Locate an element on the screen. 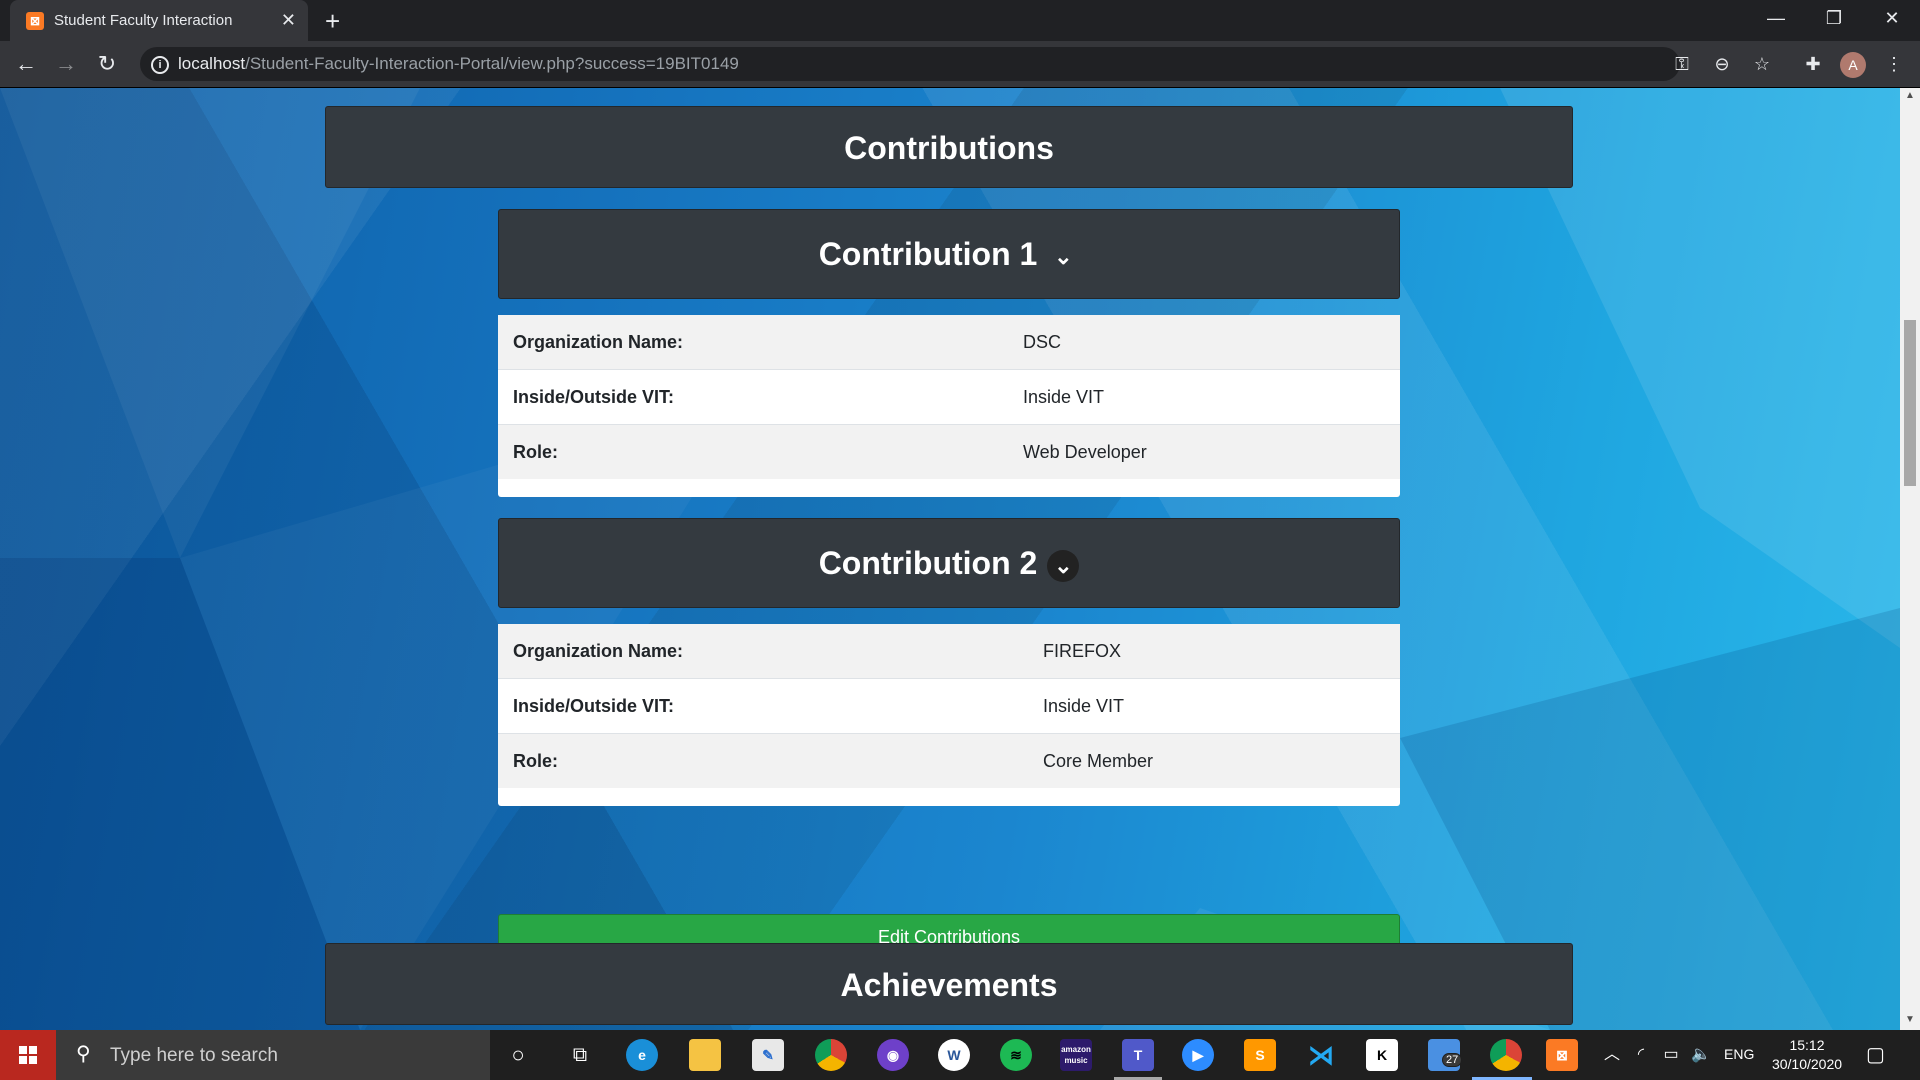 This screenshot has height=1080, width=1920. contribution-2-title: Contribution 2 is located at coordinates (928, 563).